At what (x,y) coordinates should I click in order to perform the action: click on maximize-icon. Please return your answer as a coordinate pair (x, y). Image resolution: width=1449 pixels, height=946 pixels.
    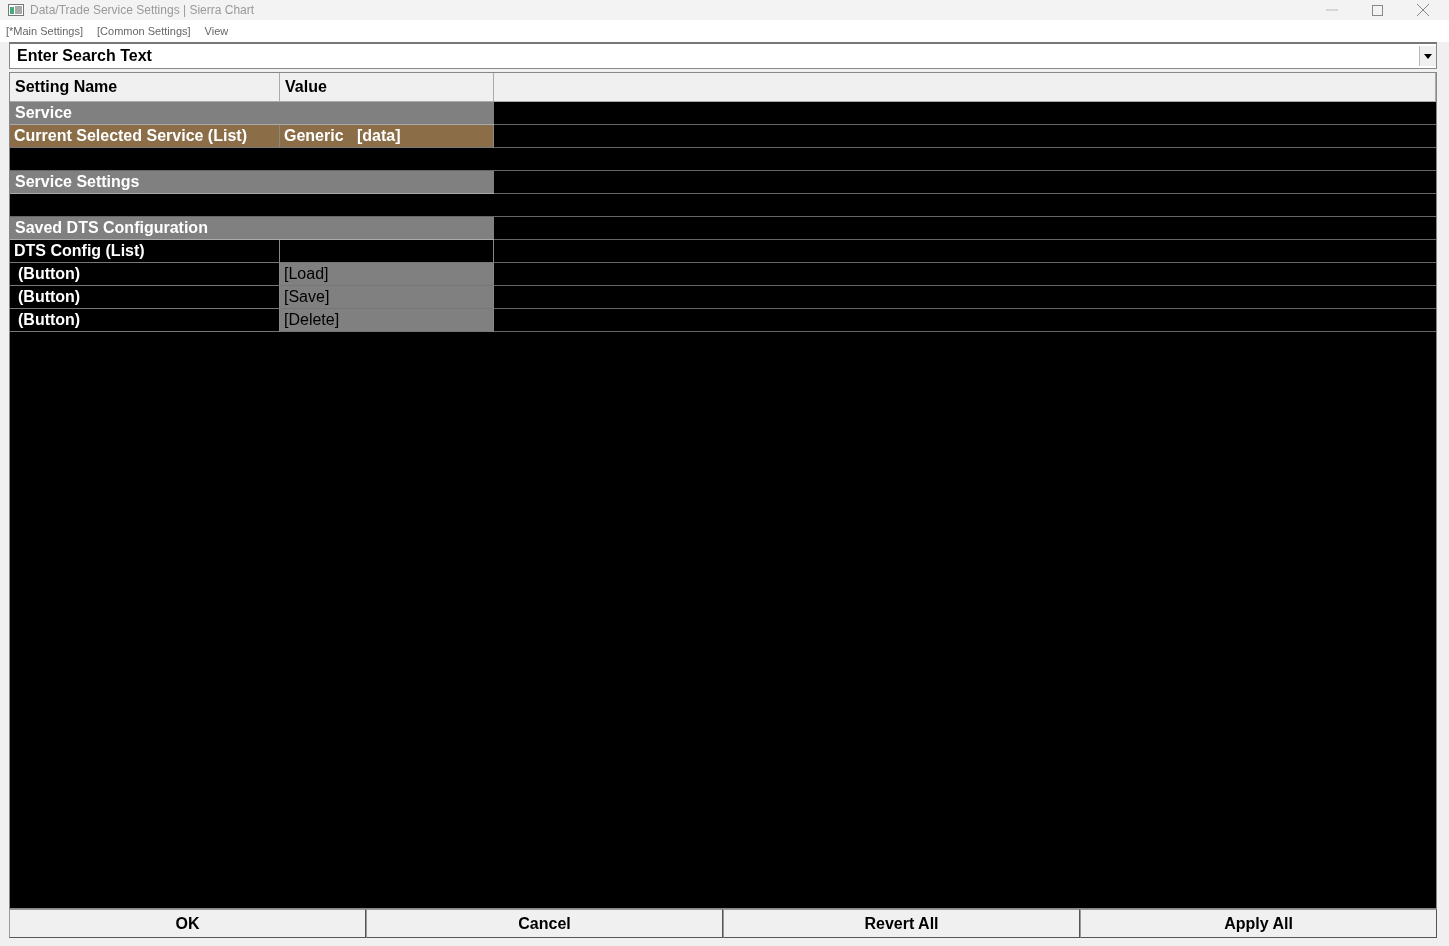
    Looking at the image, I should click on (1377, 10).